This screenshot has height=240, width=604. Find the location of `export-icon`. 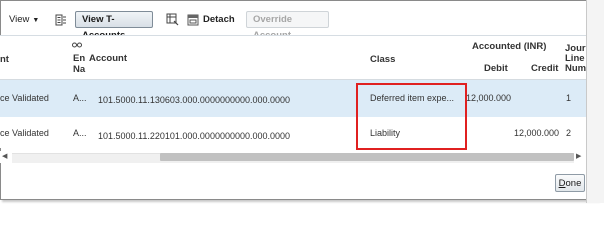

export-icon is located at coordinates (61, 20).